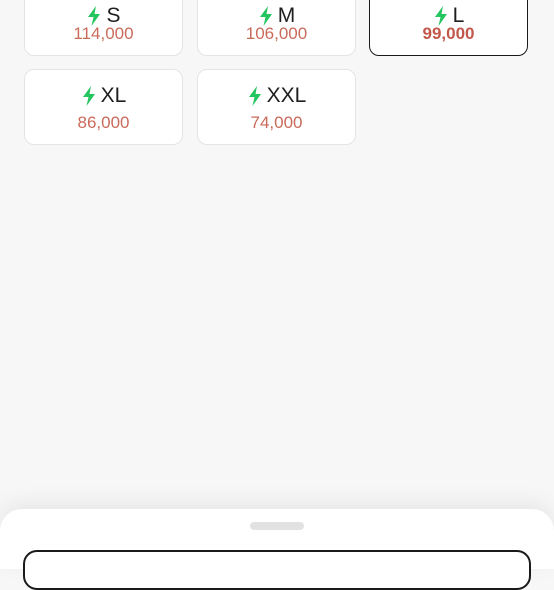 The height and width of the screenshot is (590, 554). What do you see at coordinates (113, 95) in the screenshot?
I see `size-label: XL` at bounding box center [113, 95].